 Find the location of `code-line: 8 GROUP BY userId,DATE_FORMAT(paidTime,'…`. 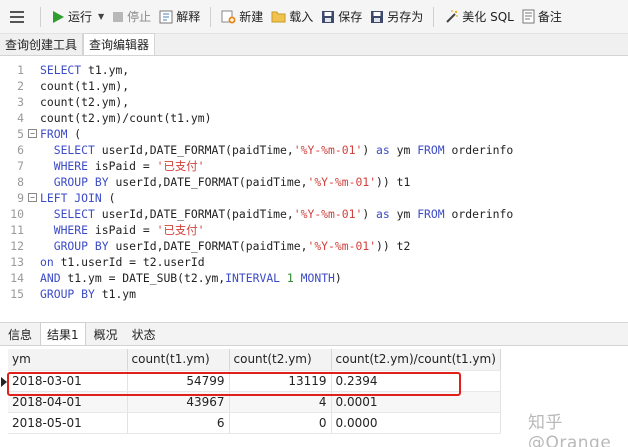

code-line: 8 GROUP BY userId,DATE_FORMAT(paidTime,'… is located at coordinates (314, 182).